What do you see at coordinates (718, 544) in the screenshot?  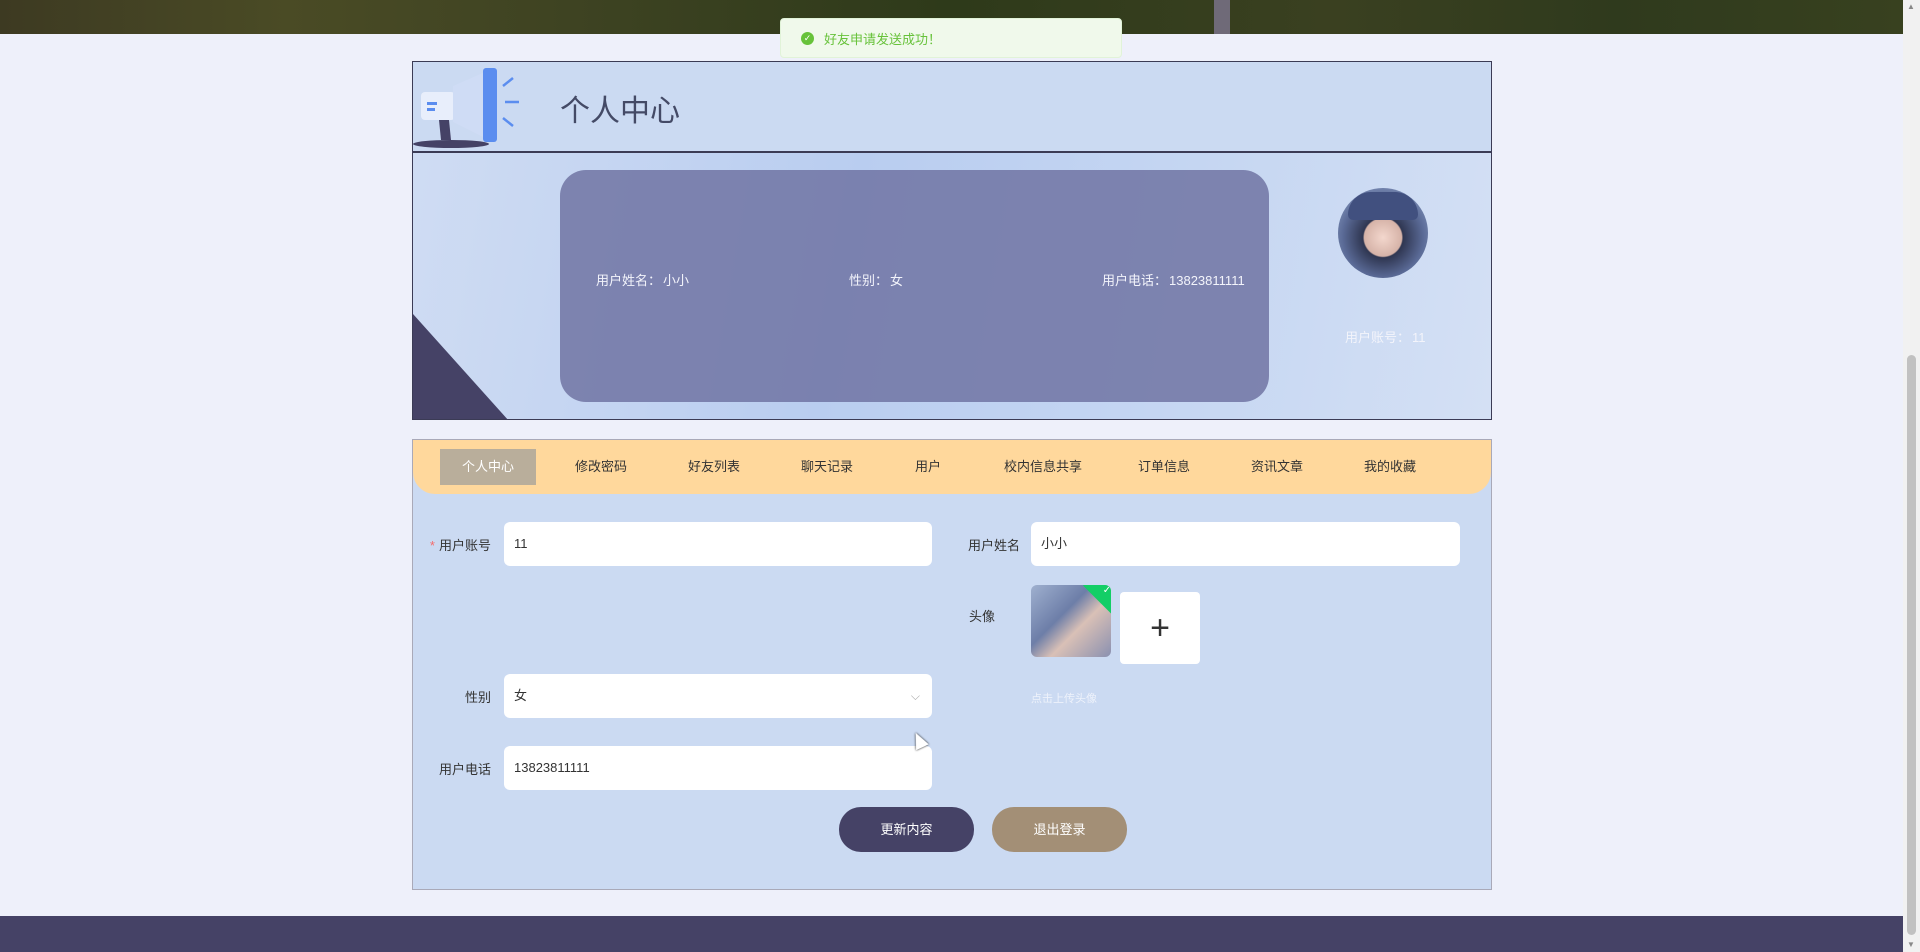 I see `account-input: 11` at bounding box center [718, 544].